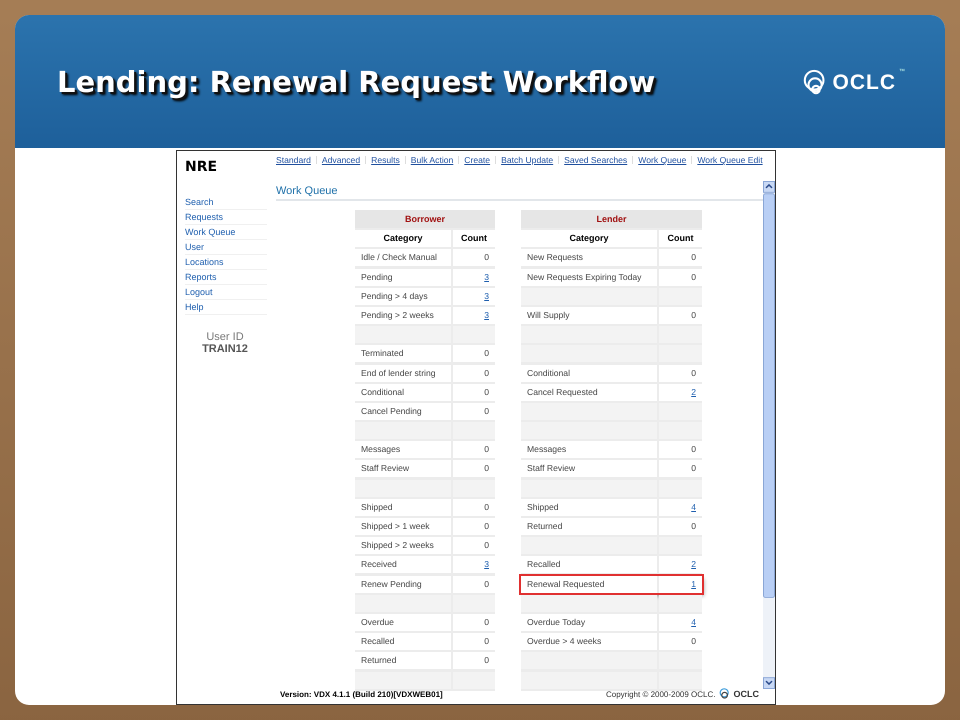  What do you see at coordinates (403, 315) in the screenshot?
I see `table-cell: Pending > 2 weeks` at bounding box center [403, 315].